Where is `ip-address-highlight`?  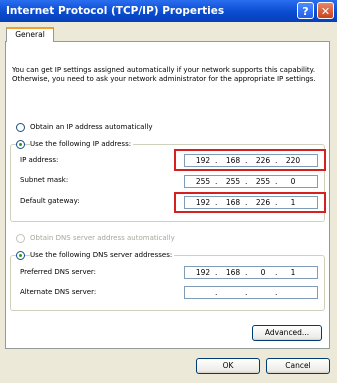 ip-address-highlight is located at coordinates (250, 160).